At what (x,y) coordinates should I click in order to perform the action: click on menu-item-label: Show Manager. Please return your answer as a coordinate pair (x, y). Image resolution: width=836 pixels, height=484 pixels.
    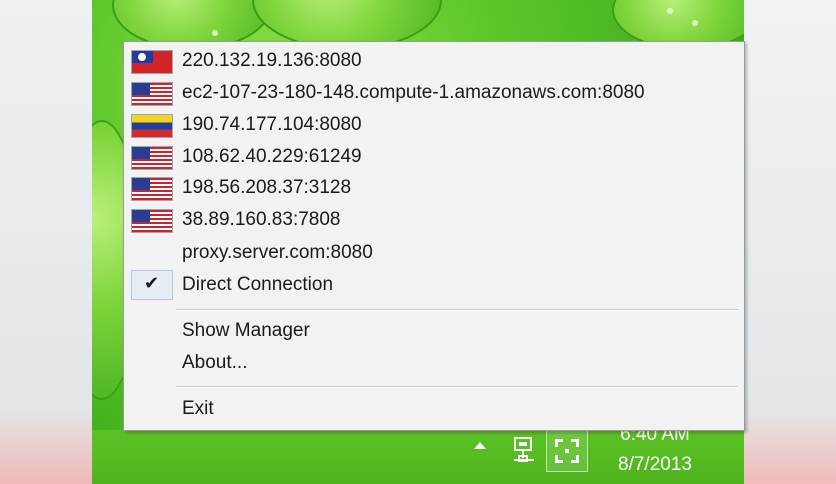
    Looking at the image, I should click on (246, 330).